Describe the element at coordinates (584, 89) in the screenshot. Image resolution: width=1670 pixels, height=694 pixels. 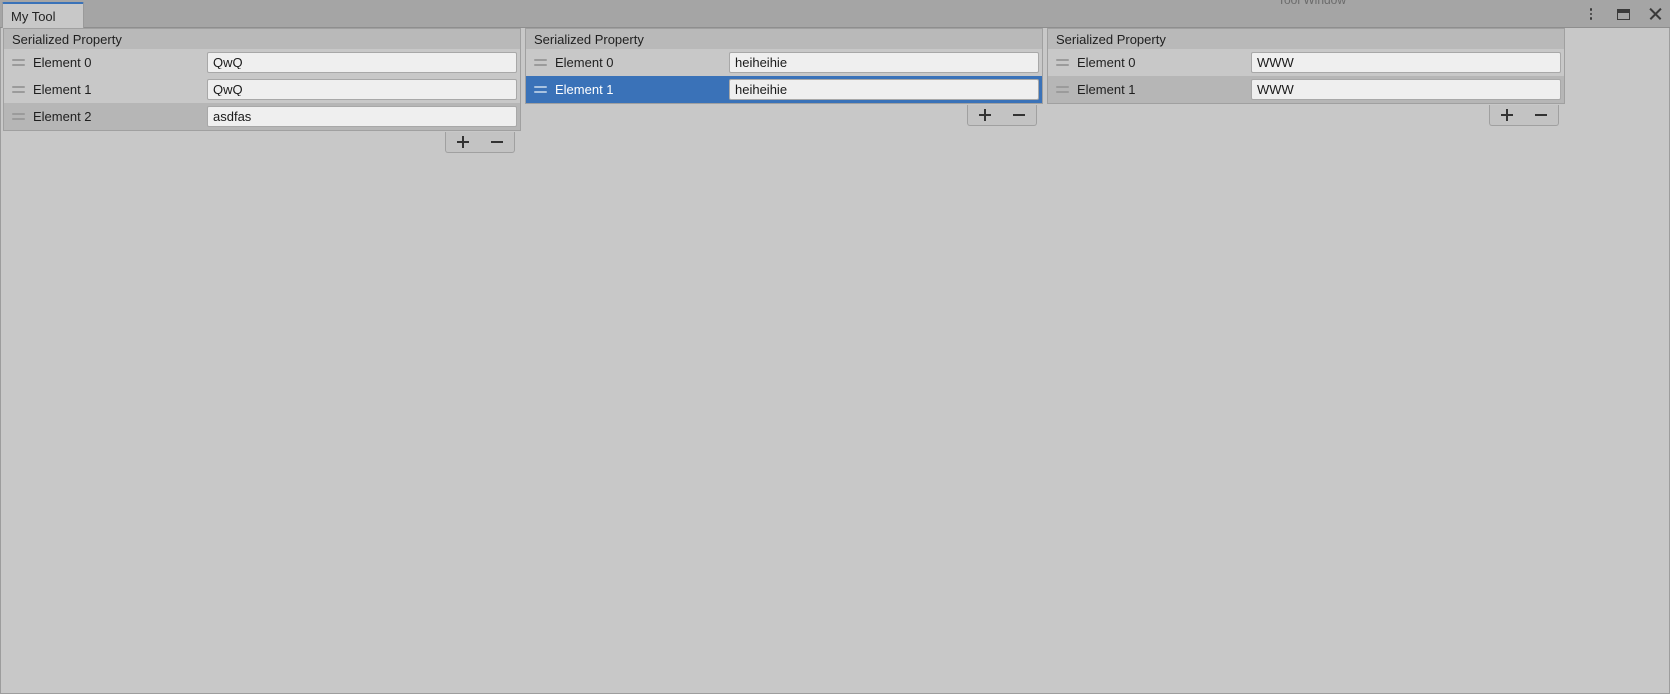
I see `list-2-row-1-label: Element 1` at that location.